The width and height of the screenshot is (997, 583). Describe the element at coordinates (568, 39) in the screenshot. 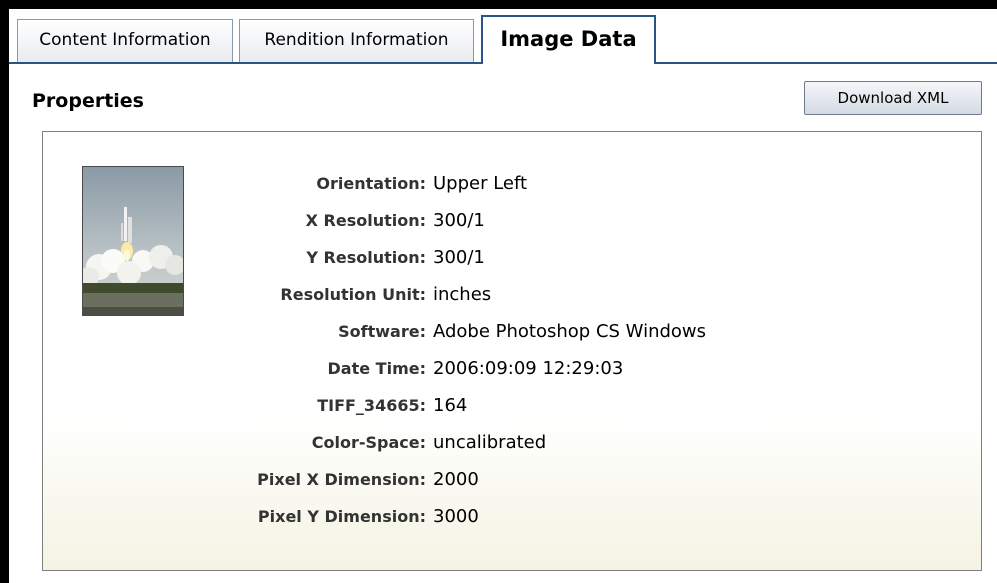

I see `tab-image-data: Image Data` at that location.